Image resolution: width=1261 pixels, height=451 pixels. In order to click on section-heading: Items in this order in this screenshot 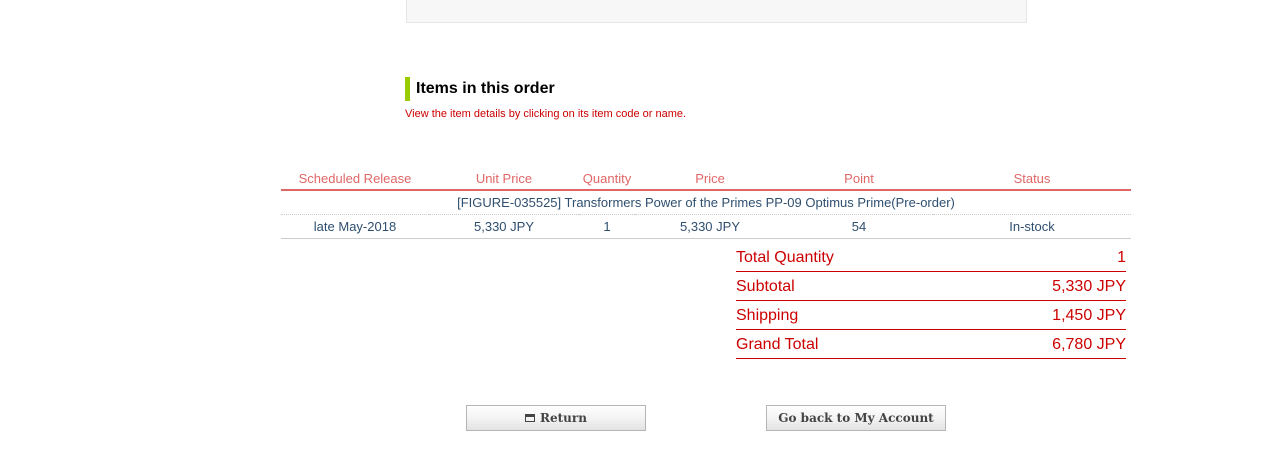, I will do `click(480, 89)`.